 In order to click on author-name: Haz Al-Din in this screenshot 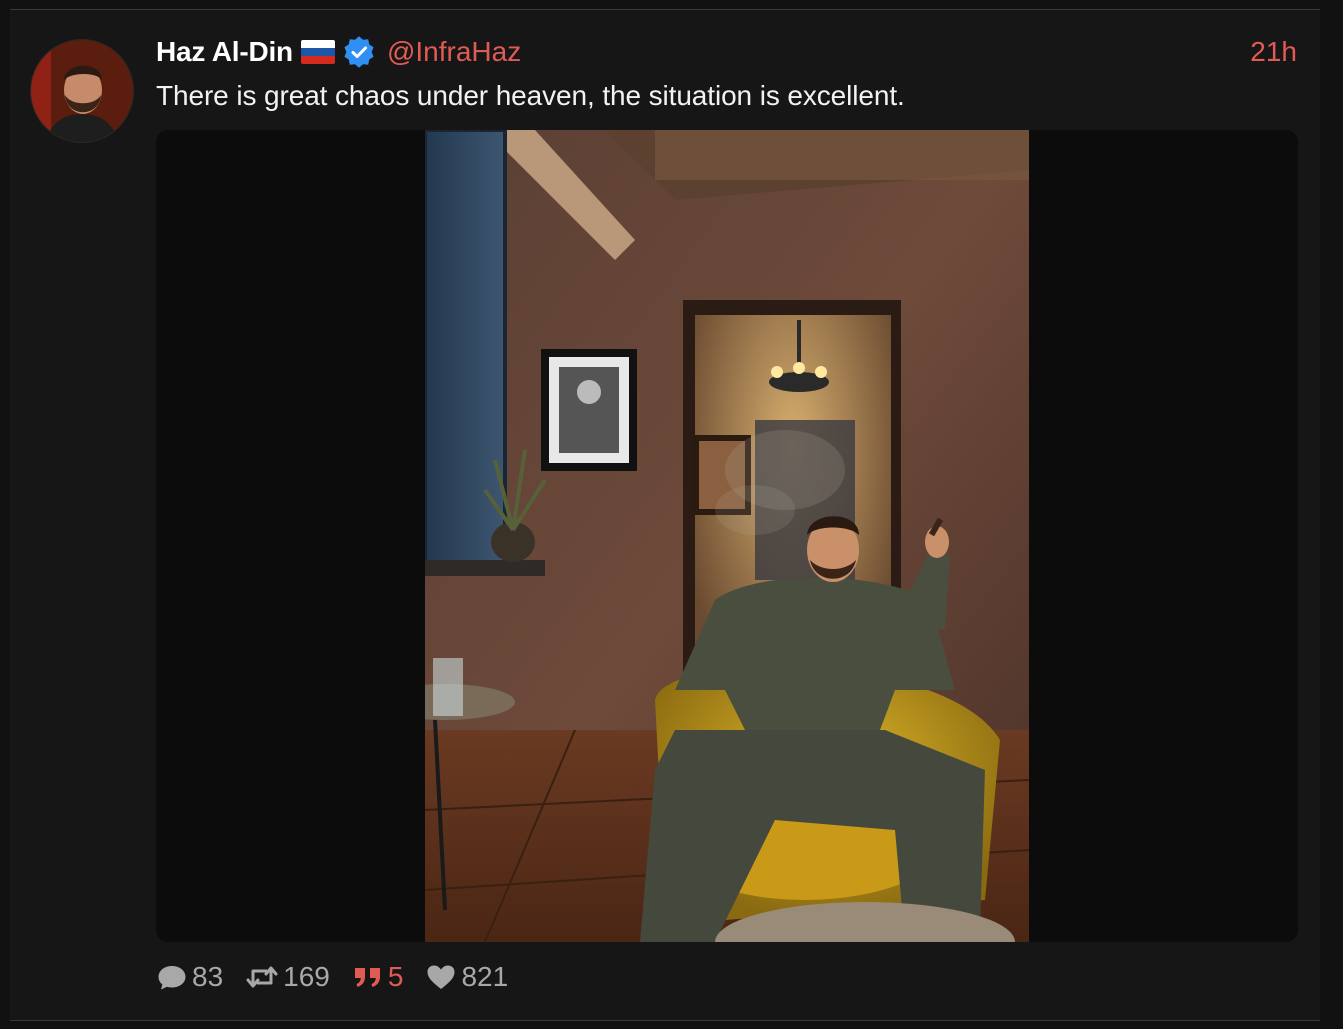, I will do `click(224, 52)`.